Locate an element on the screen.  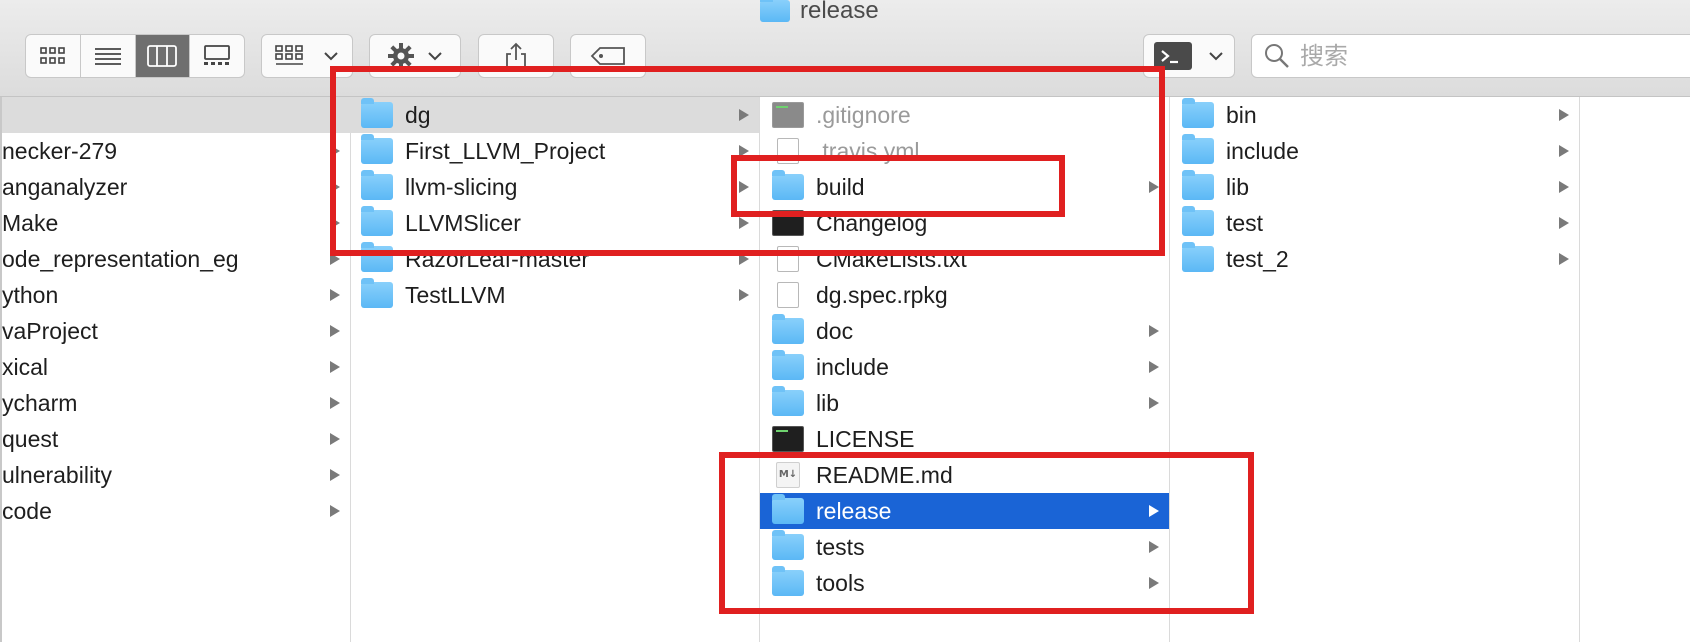
file-row: xical is located at coordinates (176, 367).